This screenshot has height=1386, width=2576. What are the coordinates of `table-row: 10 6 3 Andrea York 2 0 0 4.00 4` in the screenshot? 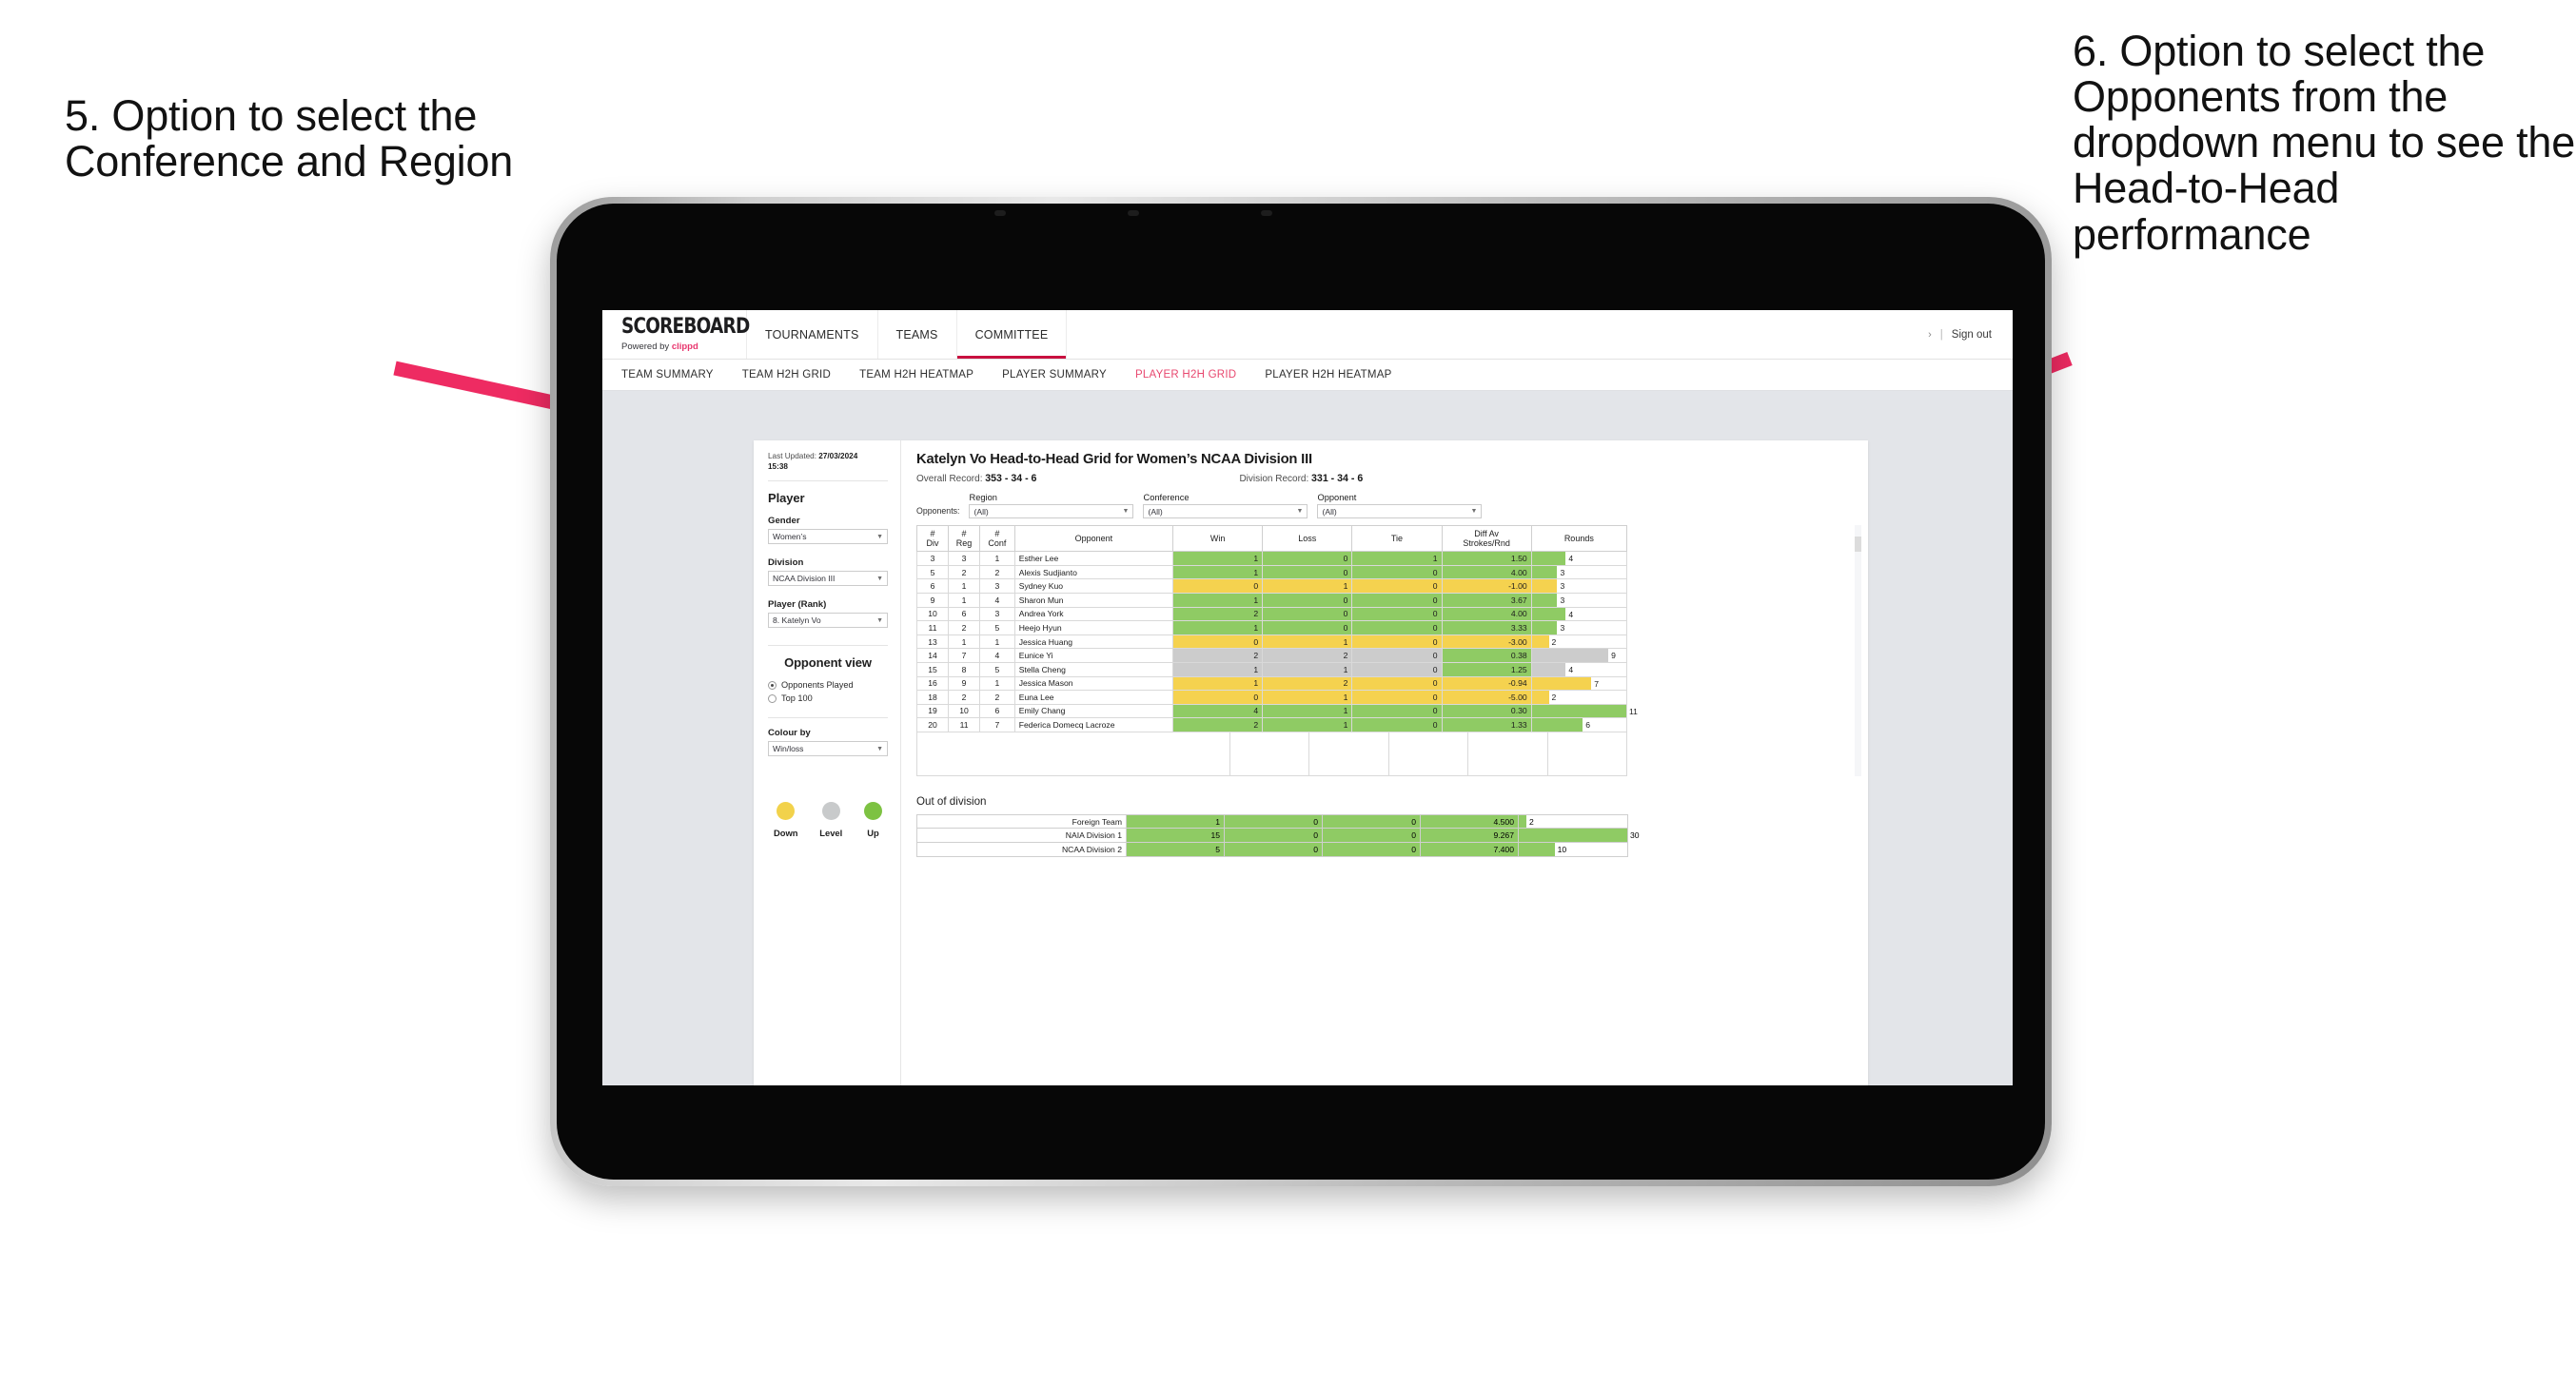 It's located at (1271, 614).